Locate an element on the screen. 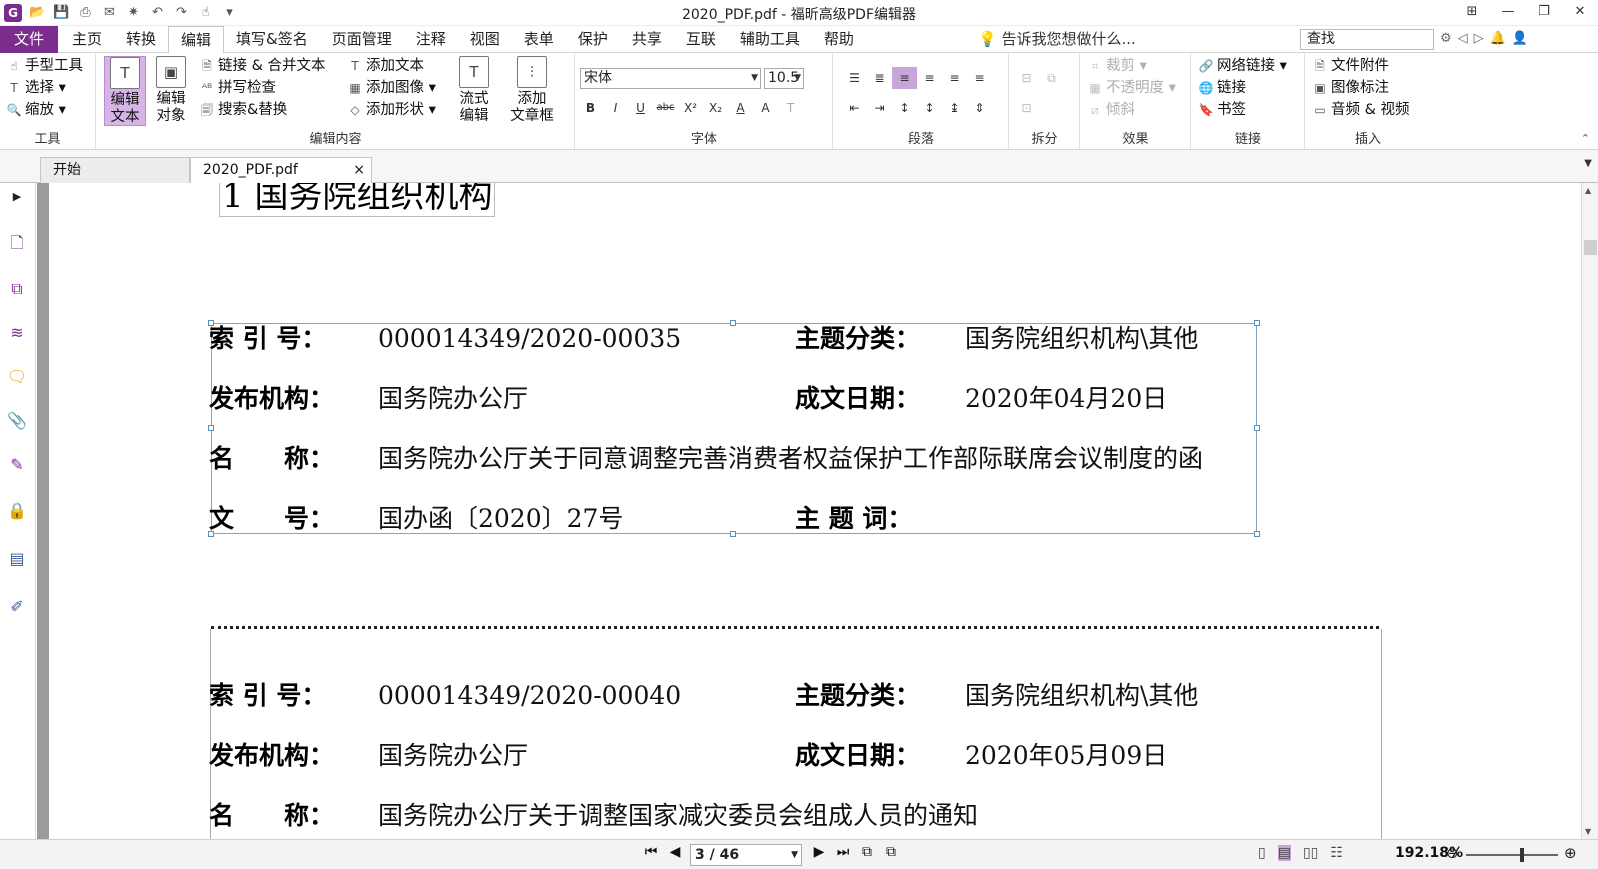  file-attachment-button: 🗎 文件附件 is located at coordinates (1350, 66).